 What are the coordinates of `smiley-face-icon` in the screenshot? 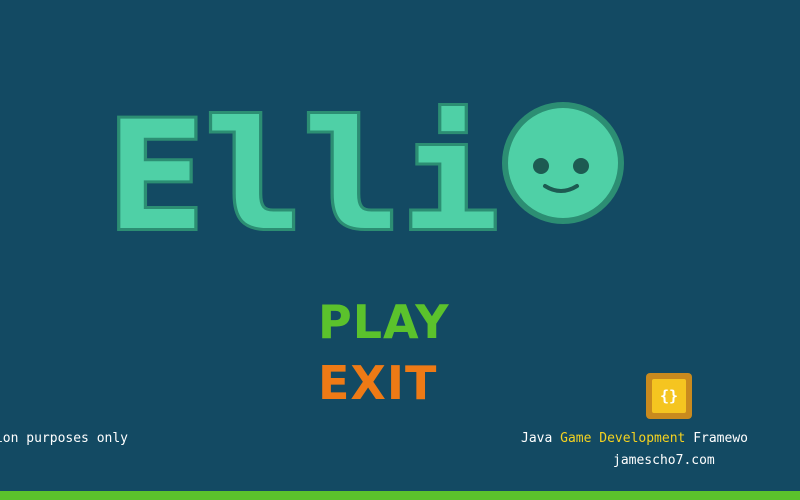 It's located at (563, 163).